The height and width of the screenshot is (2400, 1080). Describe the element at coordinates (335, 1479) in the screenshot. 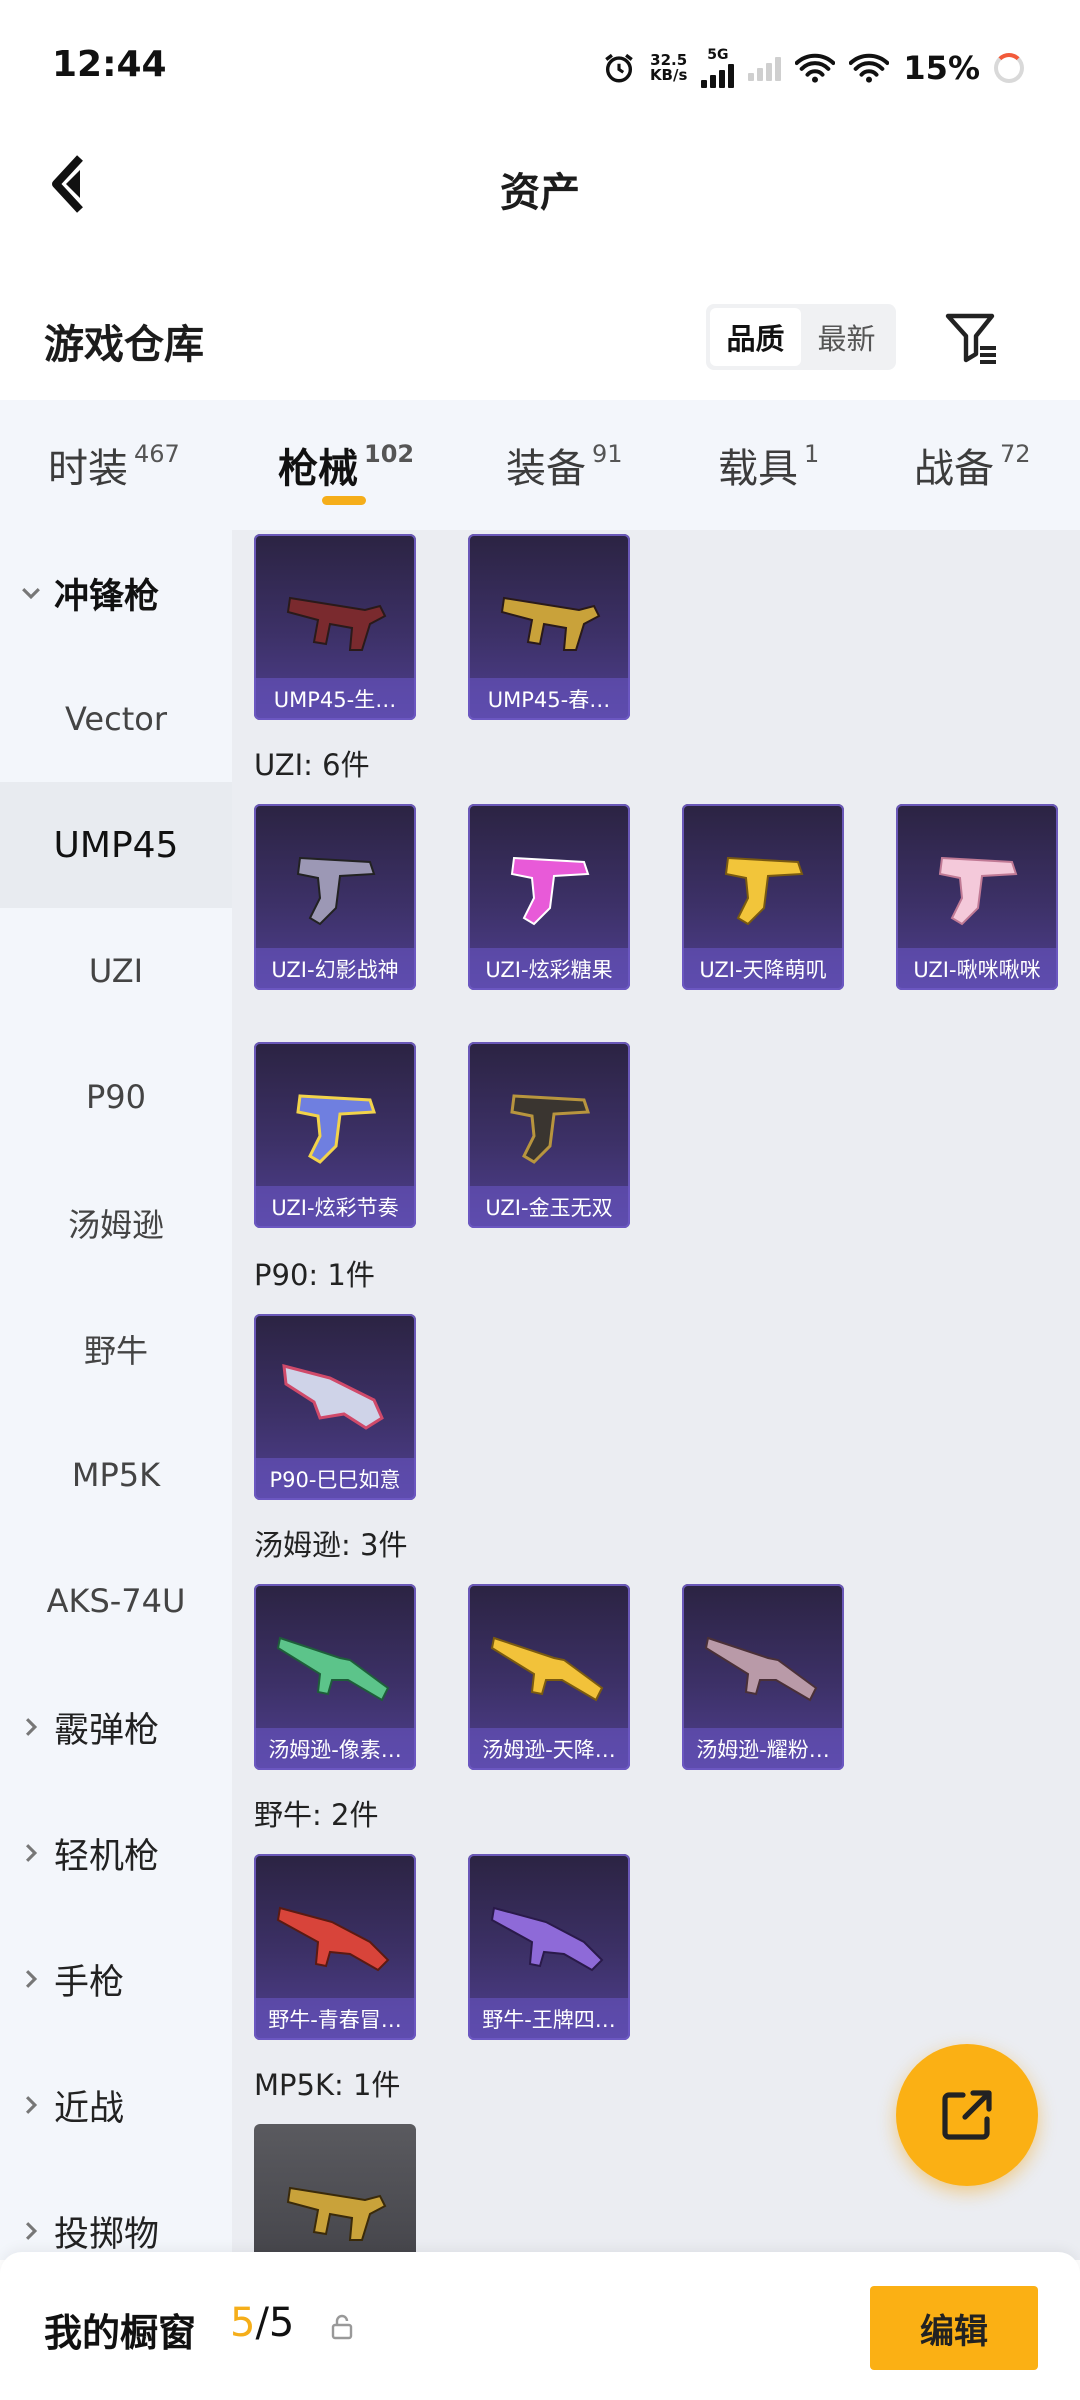

I see `item-label: P90-巳巳如意` at that location.